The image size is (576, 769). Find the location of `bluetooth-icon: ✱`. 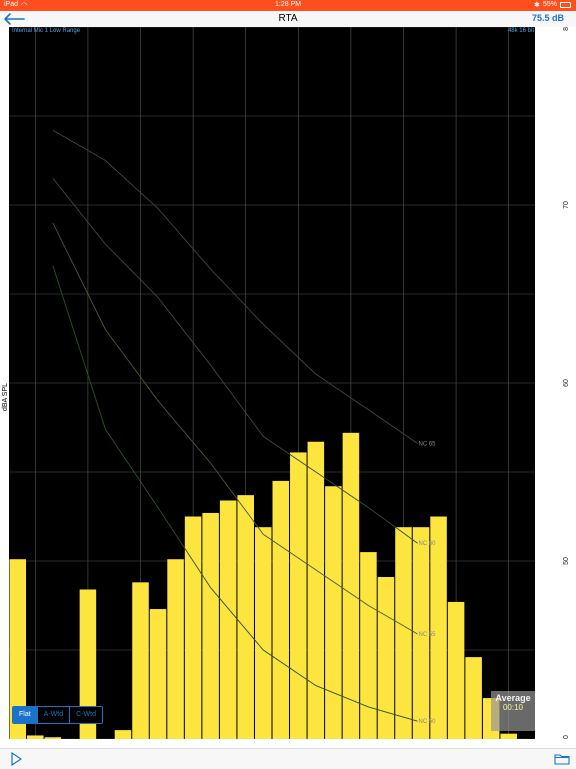

bluetooth-icon: ✱ is located at coordinates (537, 5).